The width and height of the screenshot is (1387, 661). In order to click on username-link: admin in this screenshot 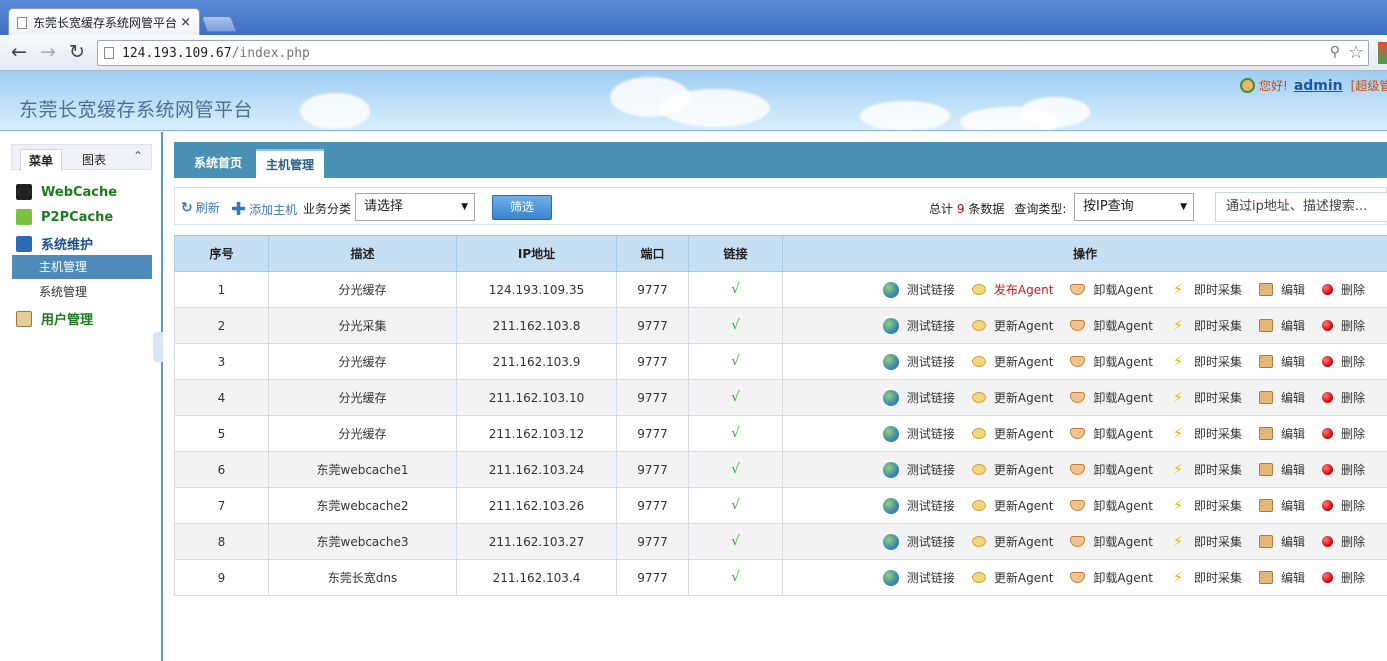, I will do `click(1318, 86)`.